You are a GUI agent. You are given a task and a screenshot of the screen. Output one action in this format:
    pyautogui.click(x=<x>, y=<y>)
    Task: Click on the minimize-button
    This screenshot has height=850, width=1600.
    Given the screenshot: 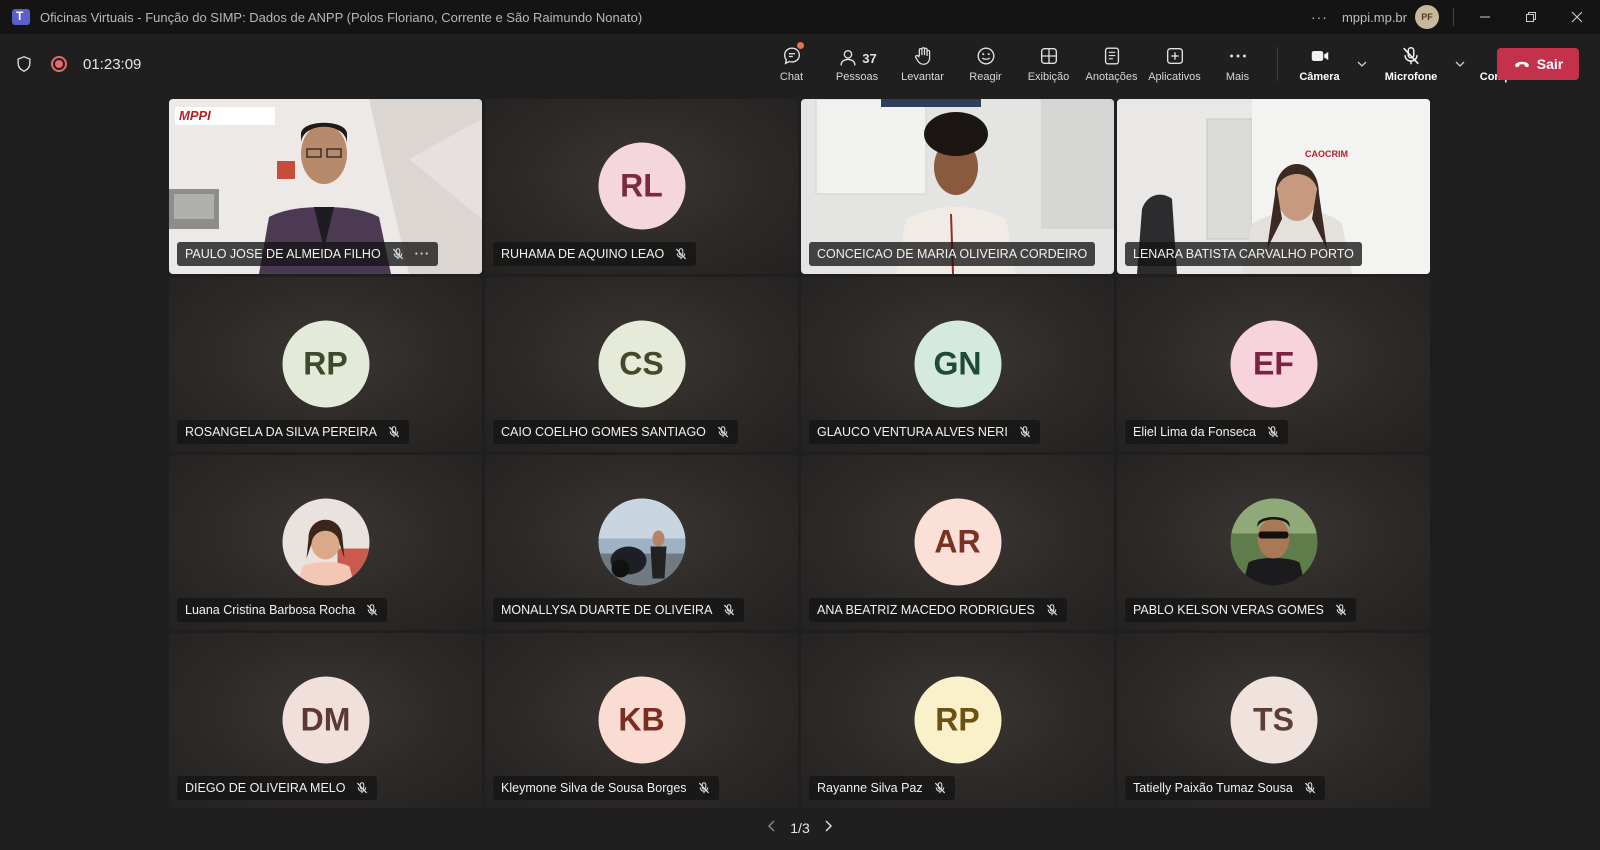 What is the action you would take?
    pyautogui.click(x=1485, y=17)
    